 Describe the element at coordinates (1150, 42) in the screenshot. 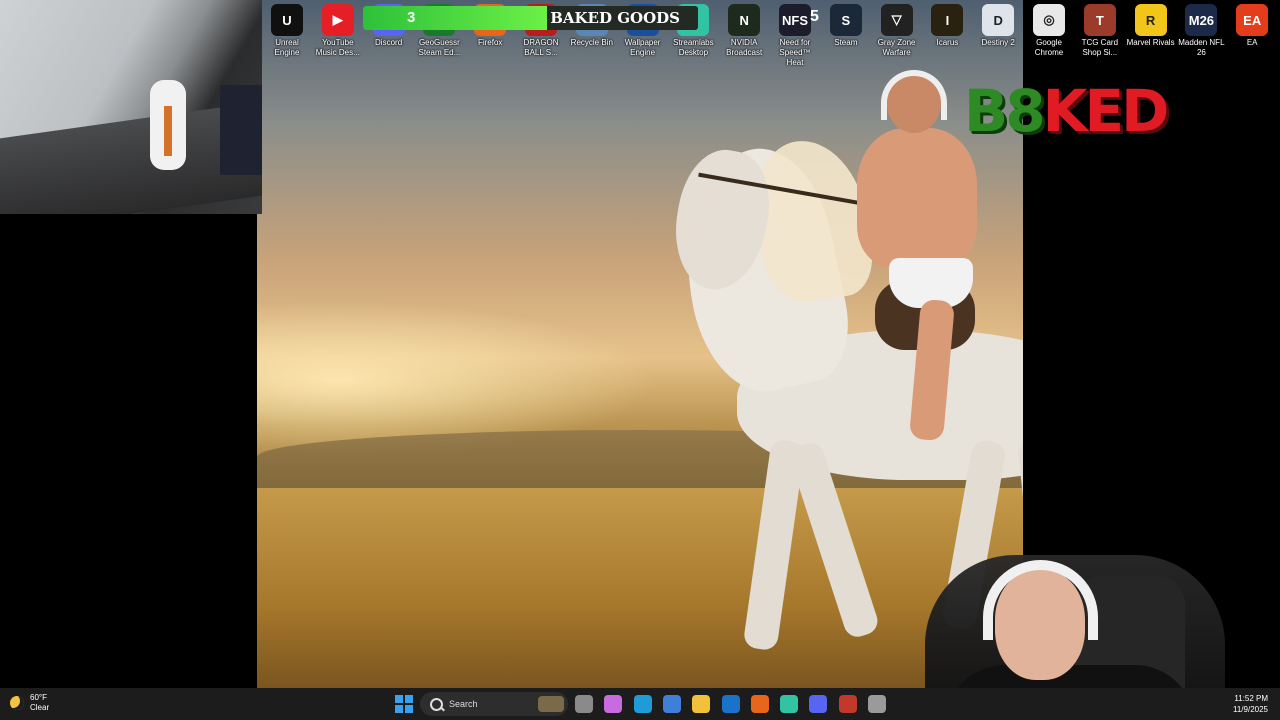

I see `desktop-icon-label: Marvel Rivals` at that location.